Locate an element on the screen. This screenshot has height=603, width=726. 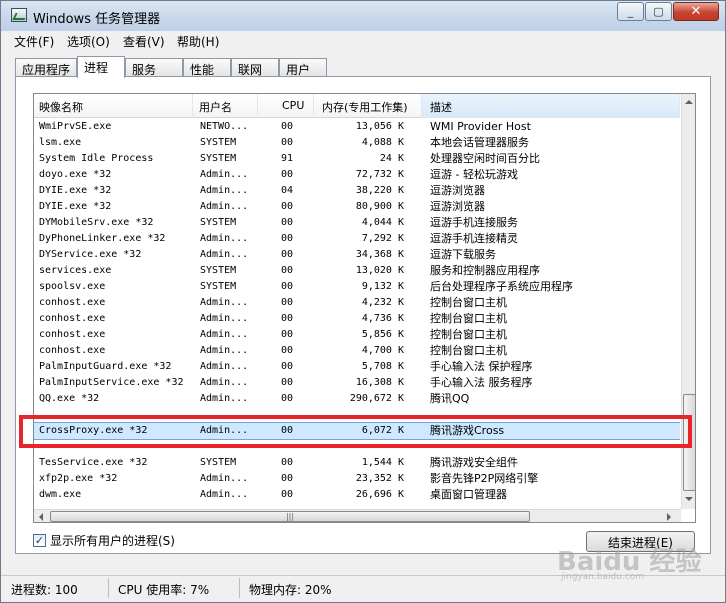
process-row: DYIE.exe *32 Admin... 04 38,220 K 逗游浏览器 is located at coordinates (357, 191).